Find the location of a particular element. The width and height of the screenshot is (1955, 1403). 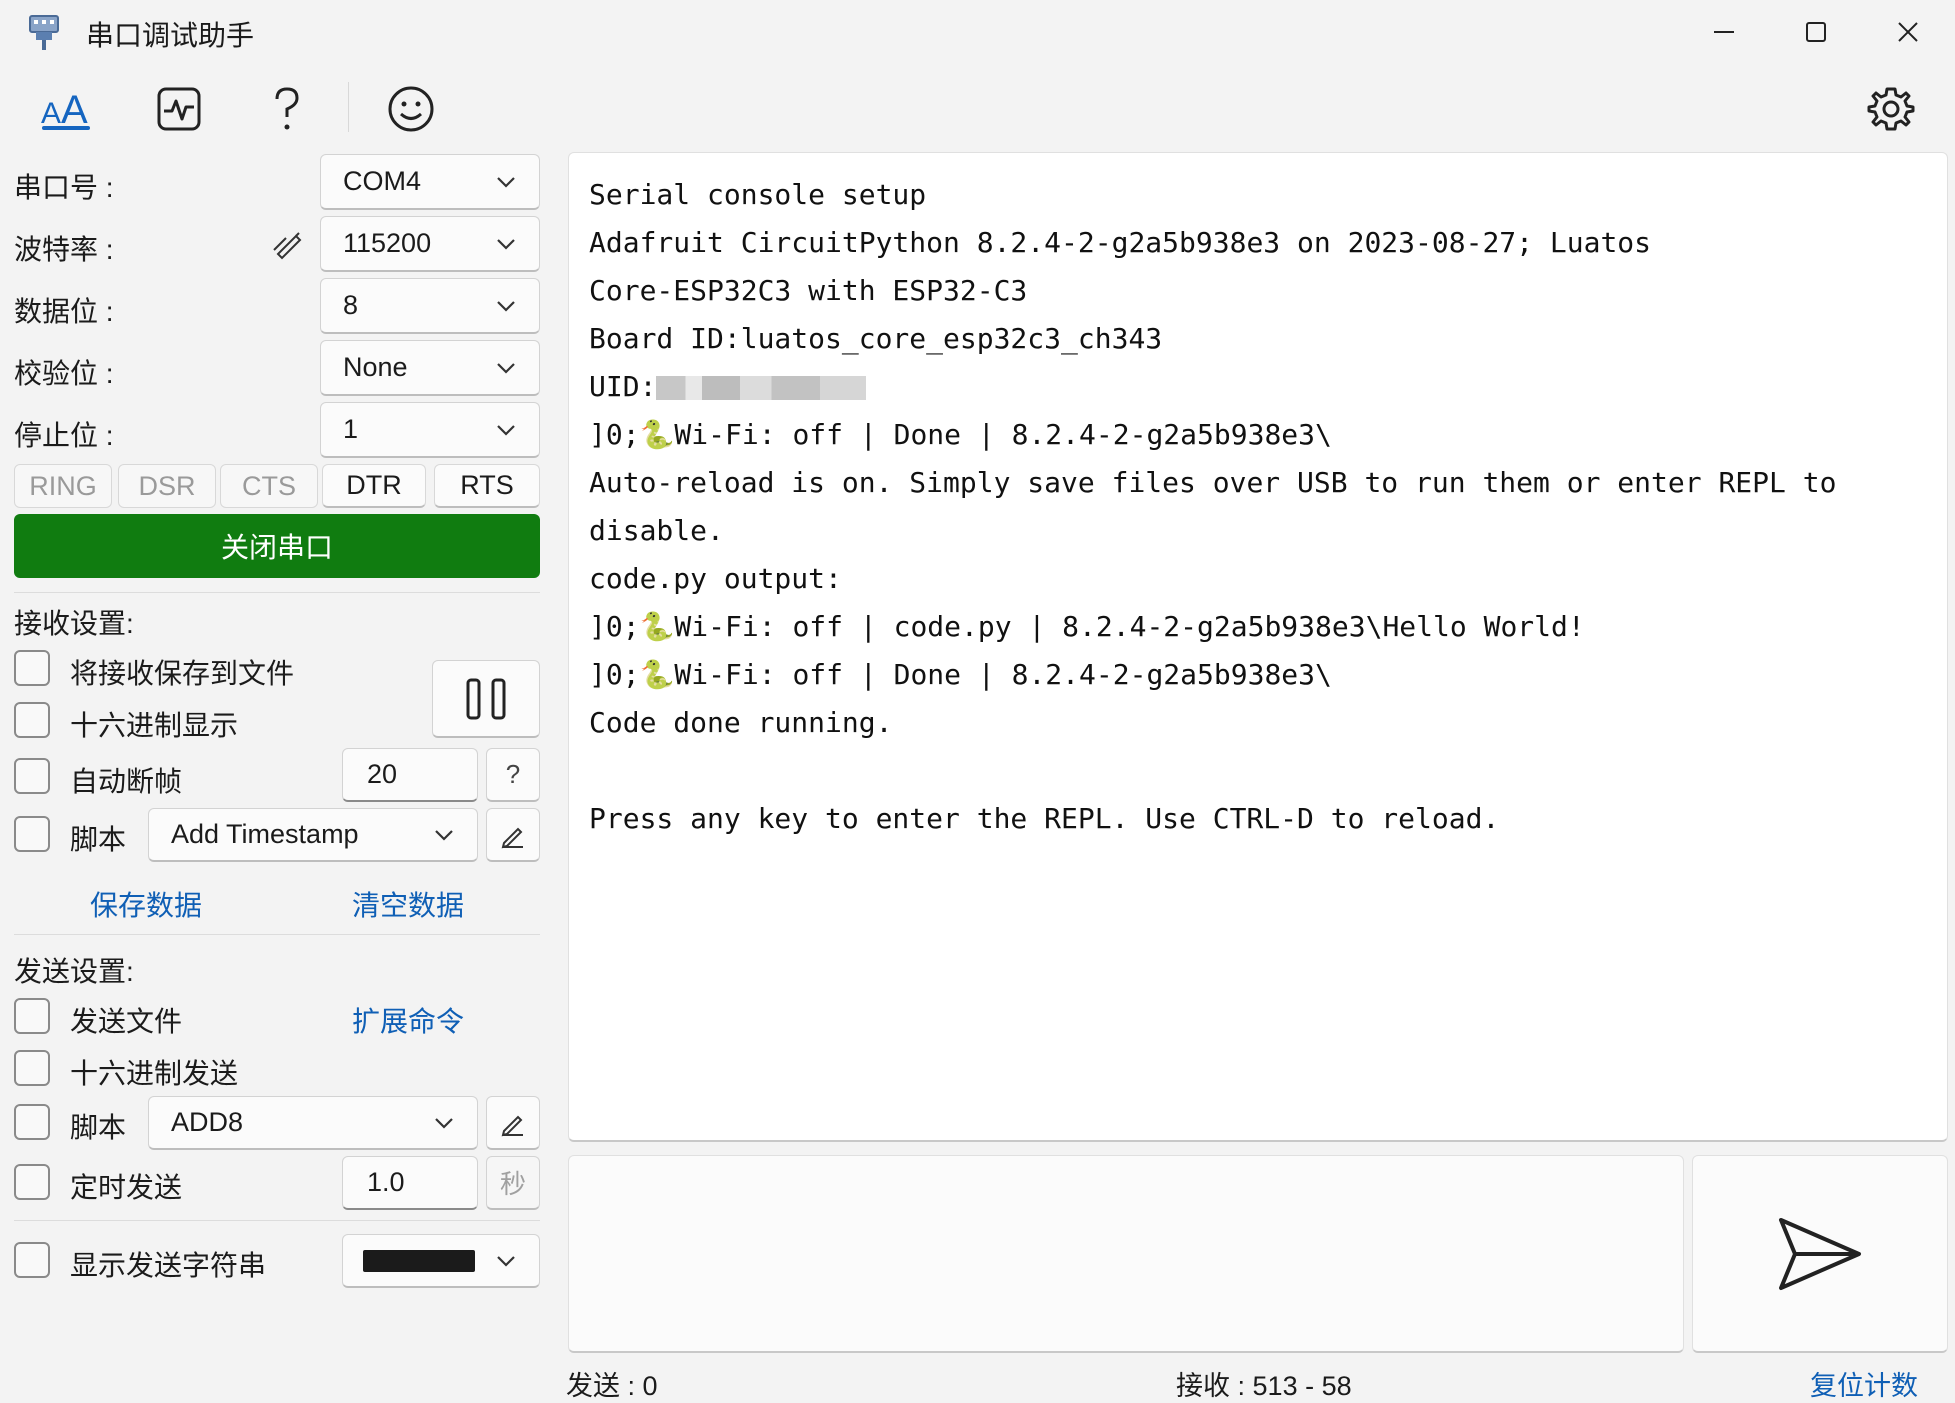

baud-label: 波特率 : is located at coordinates (64, 249).